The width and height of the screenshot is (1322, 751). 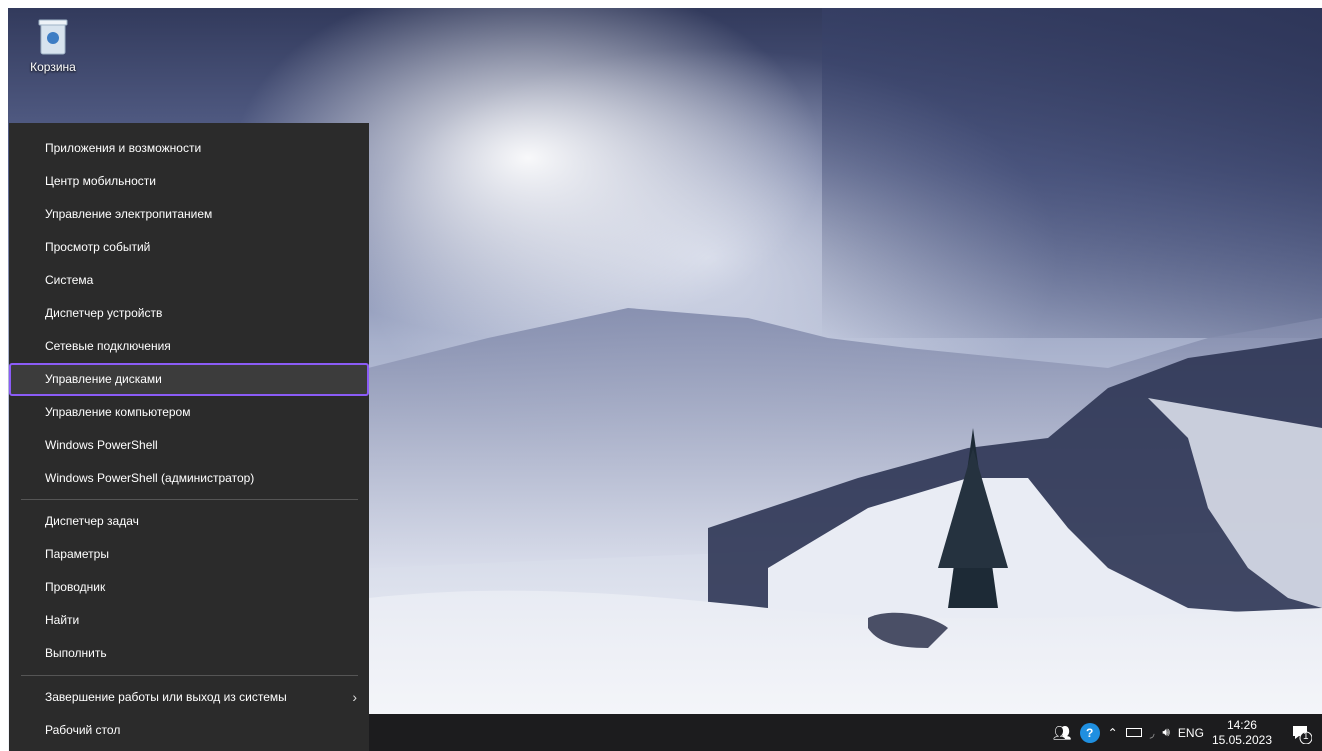 I want to click on clock-time: 14:26, so click(x=1241, y=724).